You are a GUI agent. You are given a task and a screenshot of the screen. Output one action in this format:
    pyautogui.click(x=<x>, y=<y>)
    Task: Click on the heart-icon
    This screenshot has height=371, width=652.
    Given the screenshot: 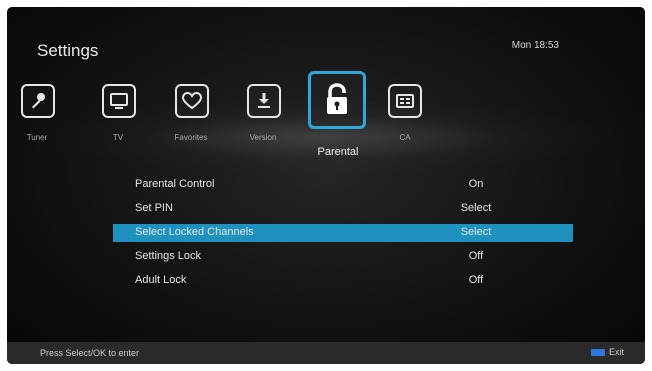 What is the action you would take?
    pyautogui.click(x=192, y=100)
    